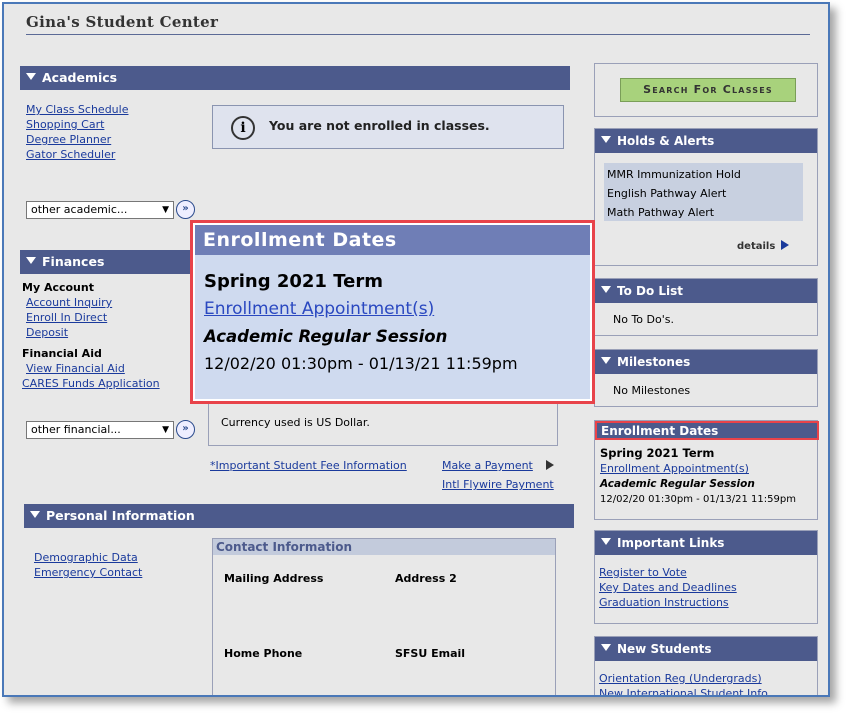 Image resolution: width=851 pixels, height=717 pixels. What do you see at coordinates (274, 578) in the screenshot?
I see `mailing-address-label: Mailing Address` at bounding box center [274, 578].